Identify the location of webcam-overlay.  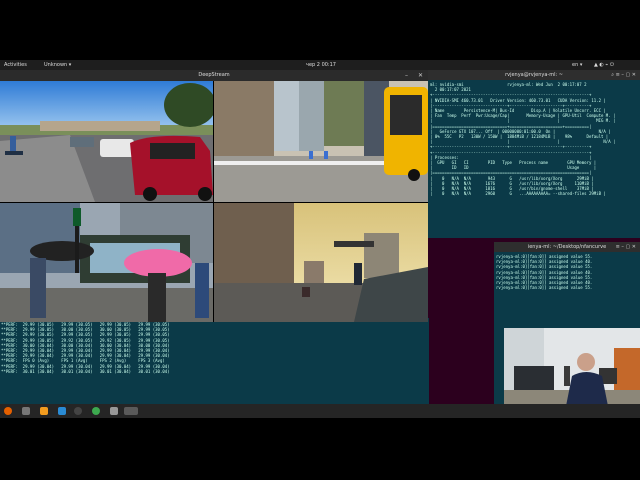
(572, 367).